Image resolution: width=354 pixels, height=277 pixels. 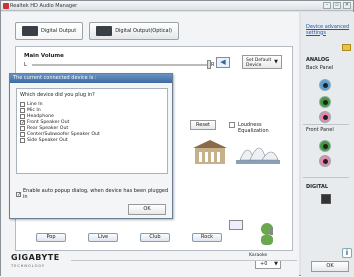 I want to click on gigabyte-tagline: TECHNOLOGY, so click(x=28, y=266).